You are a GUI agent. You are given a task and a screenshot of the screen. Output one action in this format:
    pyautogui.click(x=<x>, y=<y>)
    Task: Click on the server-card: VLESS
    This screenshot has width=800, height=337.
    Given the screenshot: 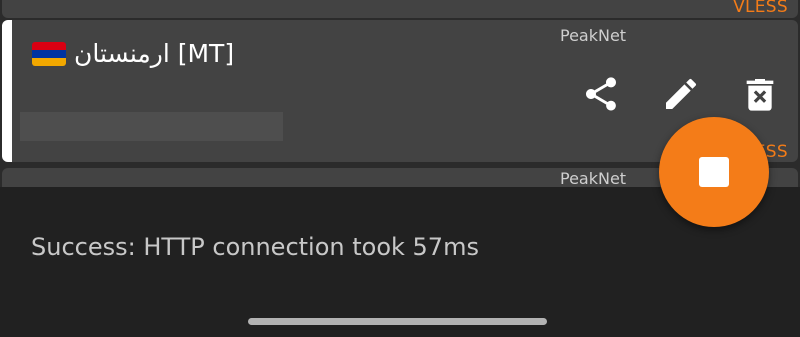 What is the action you would take?
    pyautogui.click(x=400, y=9)
    